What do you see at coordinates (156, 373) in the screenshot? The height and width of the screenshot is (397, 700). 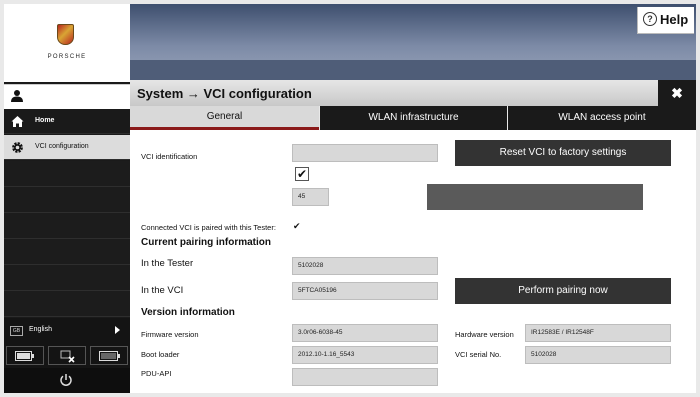 I see `pdu-api-label: PDU-API` at bounding box center [156, 373].